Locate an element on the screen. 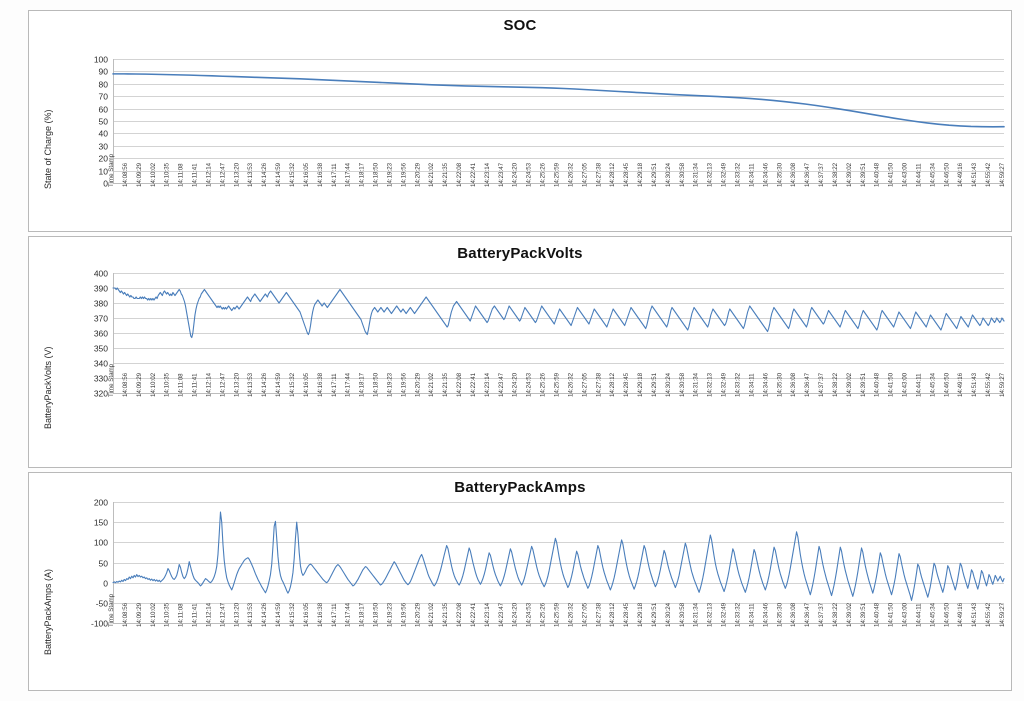 Image resolution: width=1024 pixels, height=701 pixels. x-axis-tick-label: 14:18:17 is located at coordinates (362, 174).